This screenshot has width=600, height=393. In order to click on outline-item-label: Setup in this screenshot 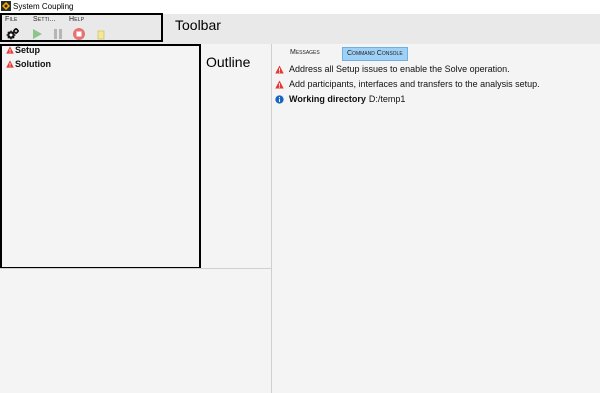, I will do `click(28, 50)`.